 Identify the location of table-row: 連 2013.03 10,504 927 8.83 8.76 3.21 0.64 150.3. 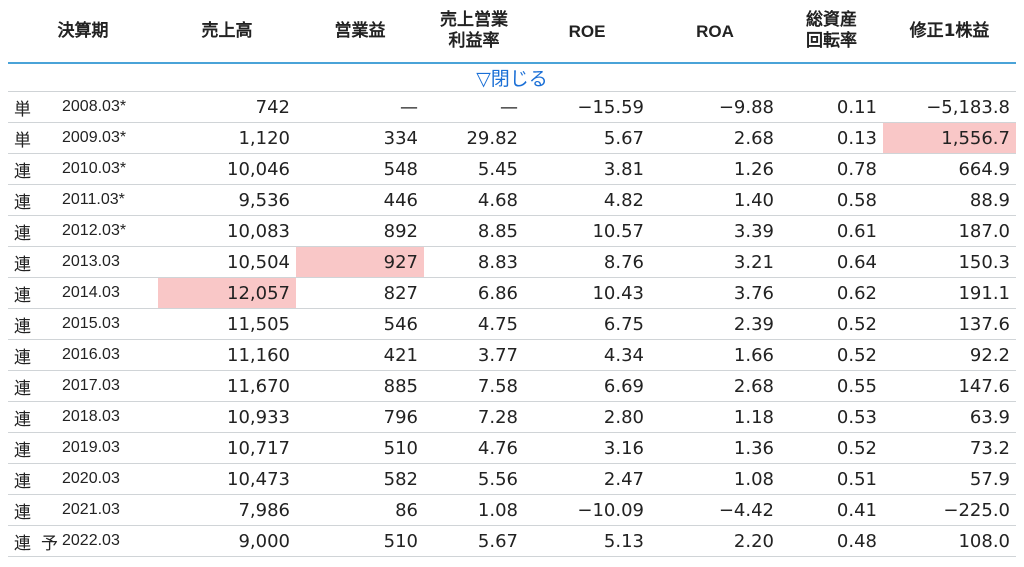
(512, 262).